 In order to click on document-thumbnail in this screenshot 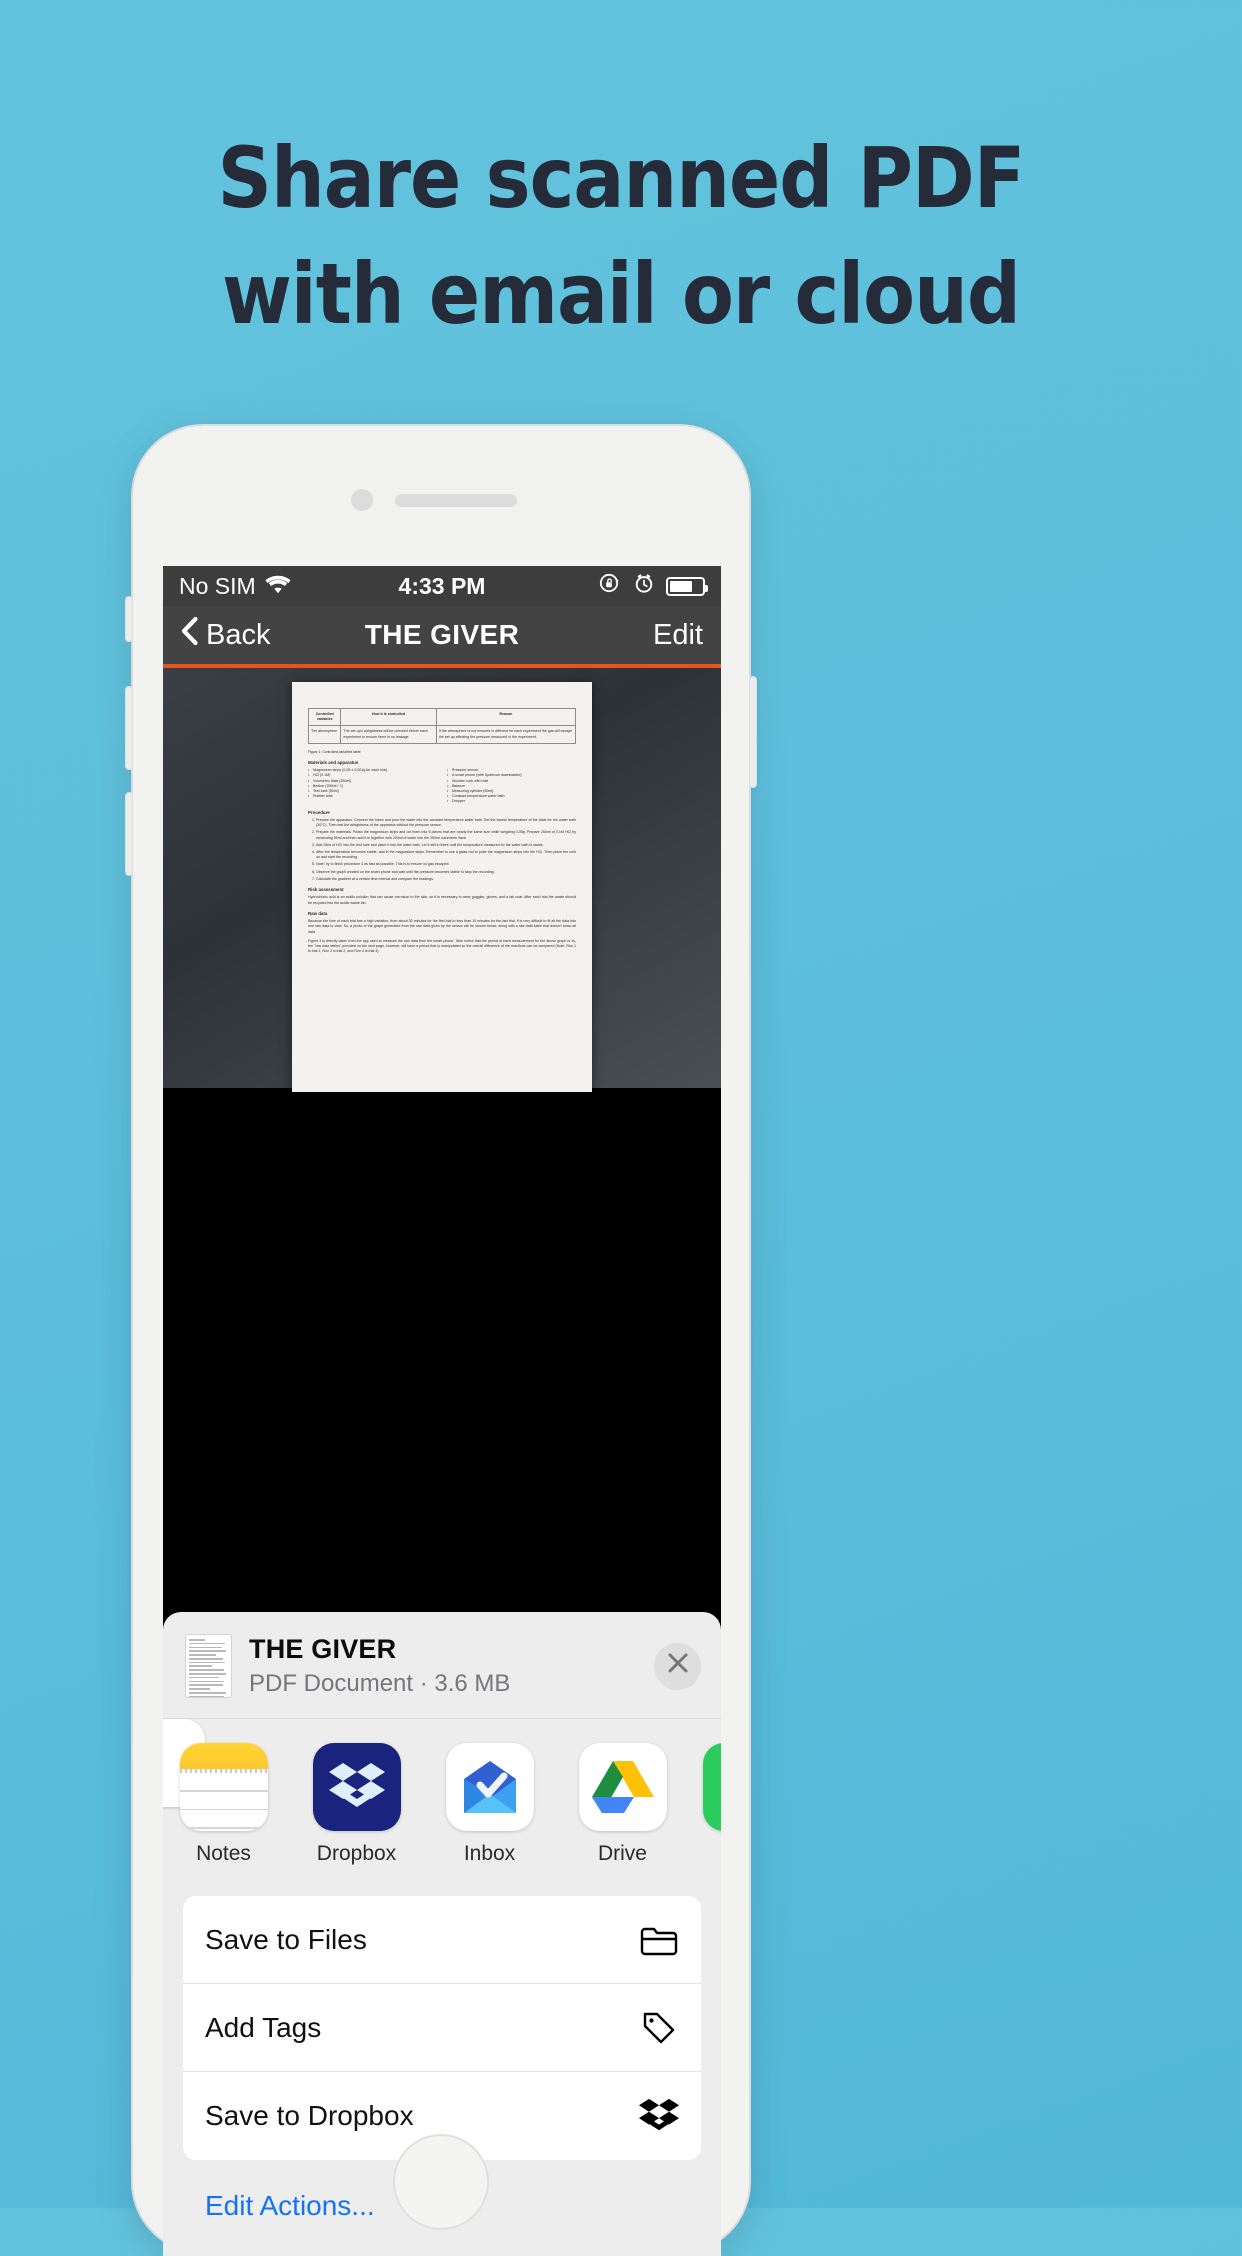, I will do `click(208, 1666)`.